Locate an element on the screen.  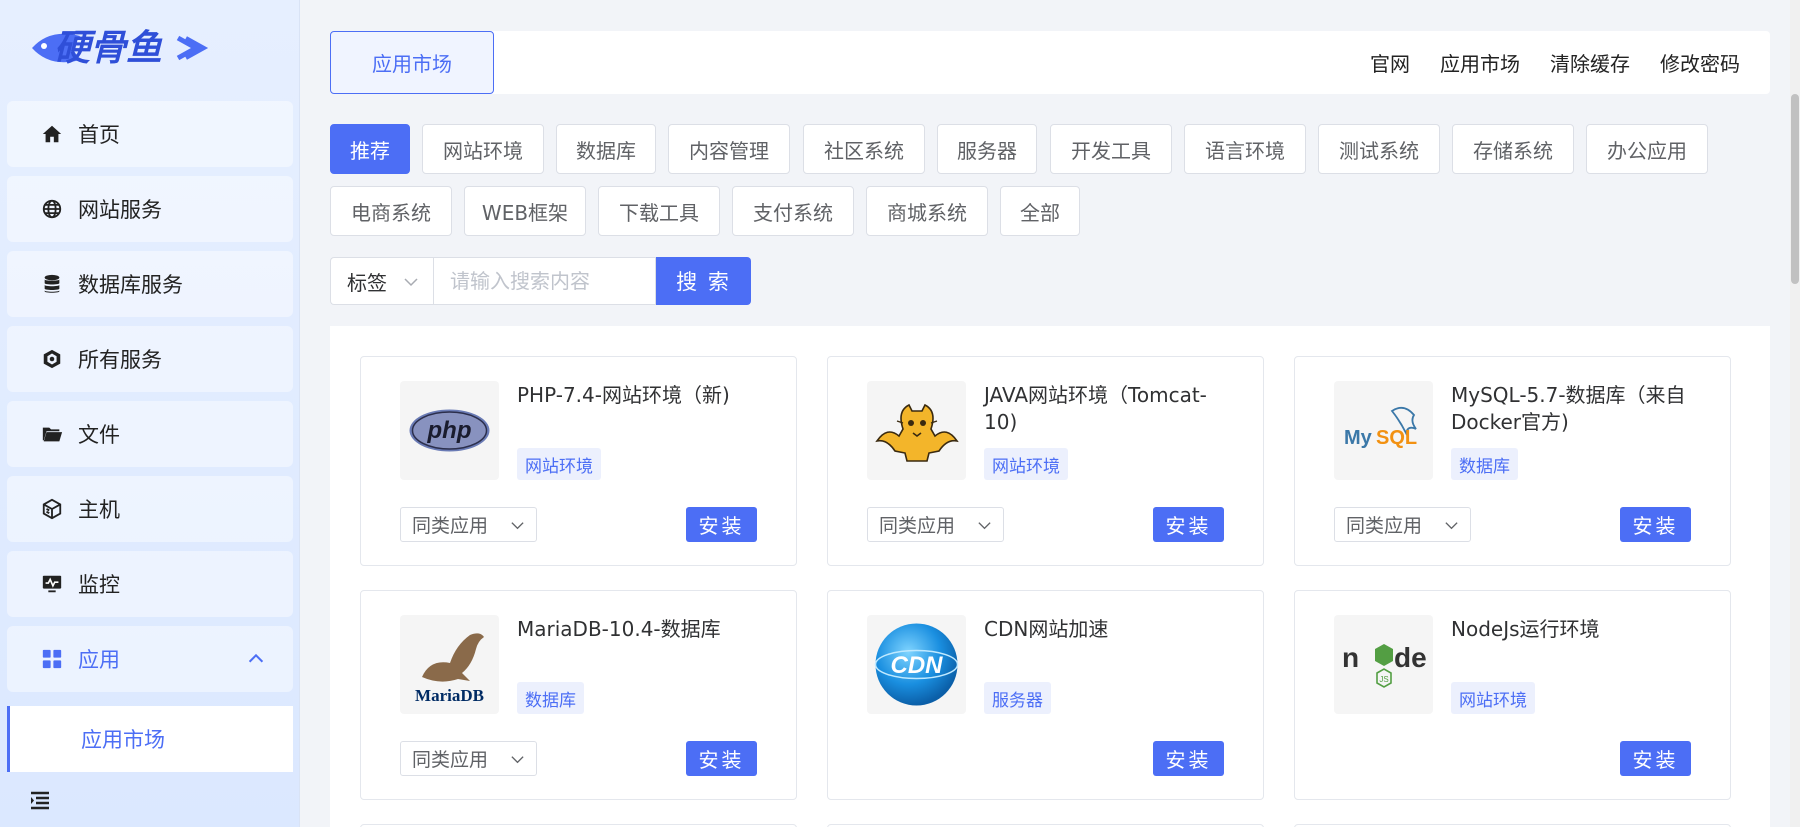
php-logo: php is located at coordinates (449, 430).